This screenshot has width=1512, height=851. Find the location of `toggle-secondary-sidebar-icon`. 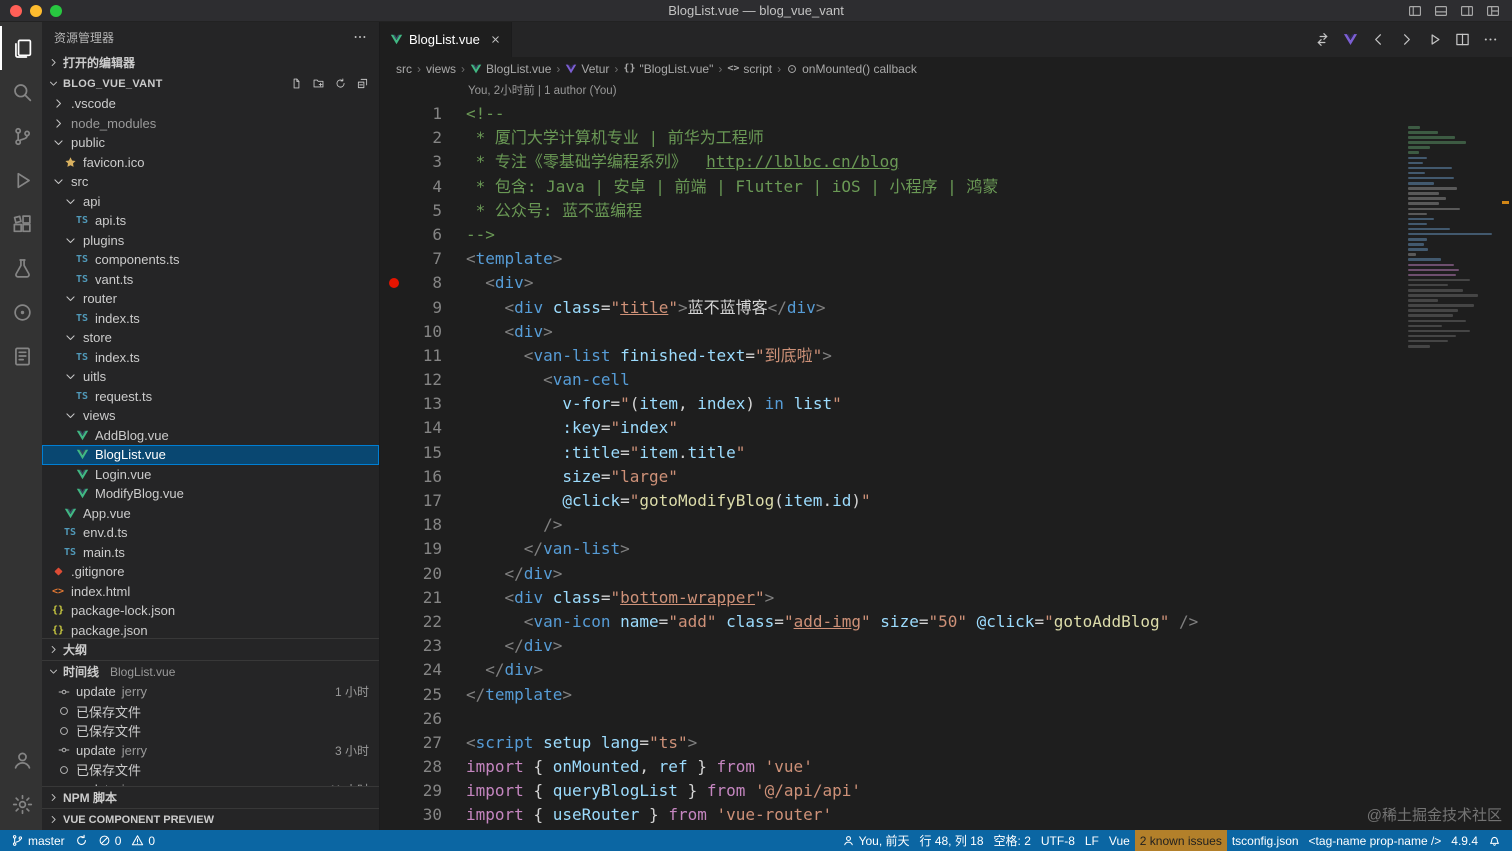

toggle-secondary-sidebar-icon is located at coordinates (1467, 11).